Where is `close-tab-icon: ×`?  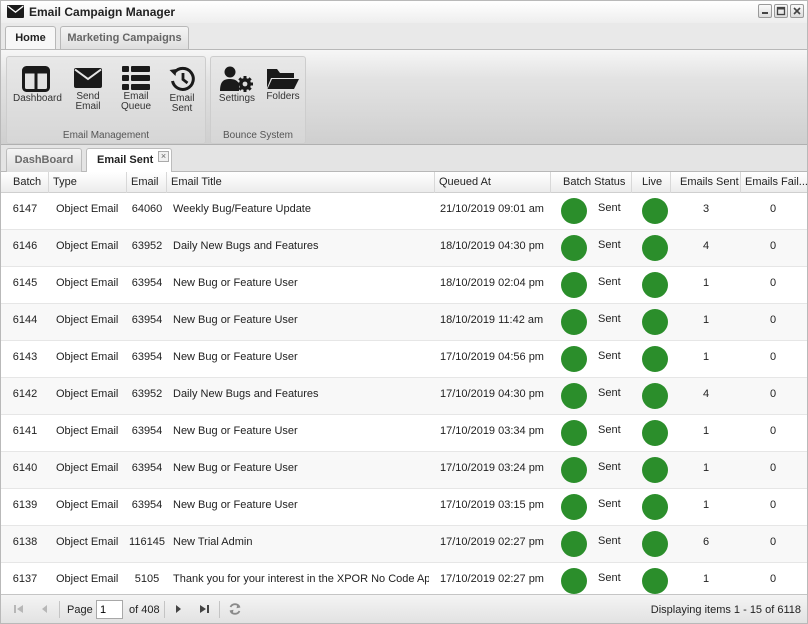 close-tab-icon: × is located at coordinates (163, 156).